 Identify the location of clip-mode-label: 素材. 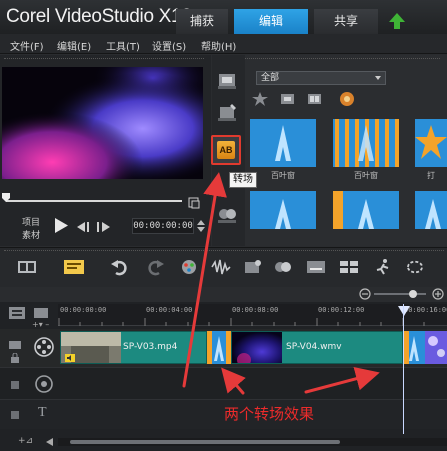
(31, 234).